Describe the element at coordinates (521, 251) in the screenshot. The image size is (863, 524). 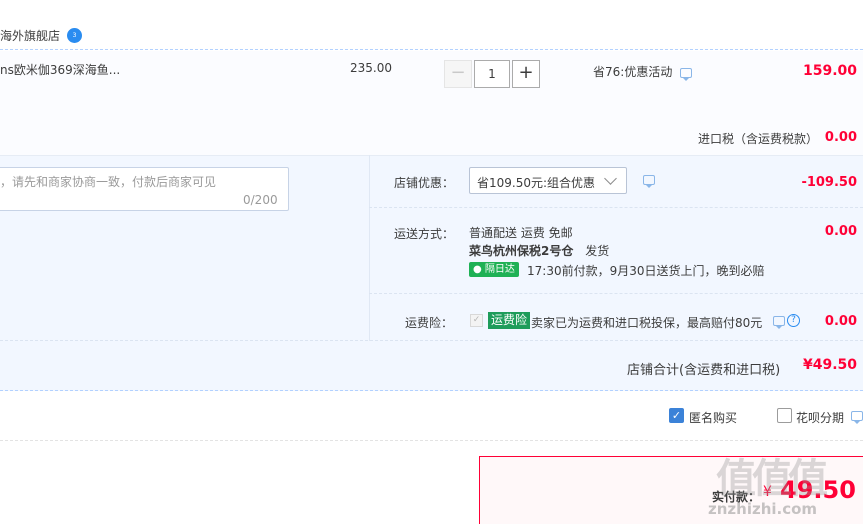
I see `shipping-warehouse: 菜鸟杭州保税2号仓` at that location.